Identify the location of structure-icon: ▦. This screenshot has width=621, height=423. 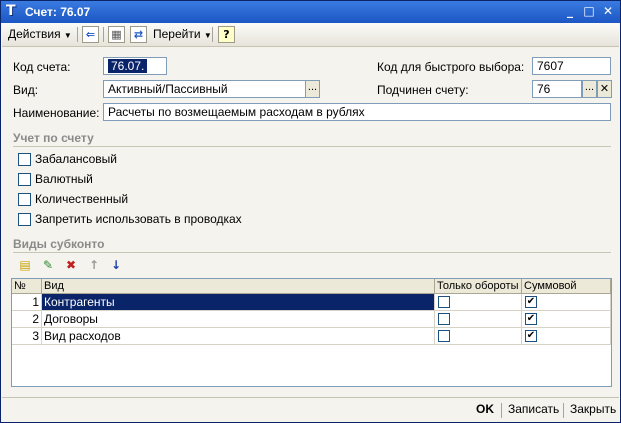
(116, 34).